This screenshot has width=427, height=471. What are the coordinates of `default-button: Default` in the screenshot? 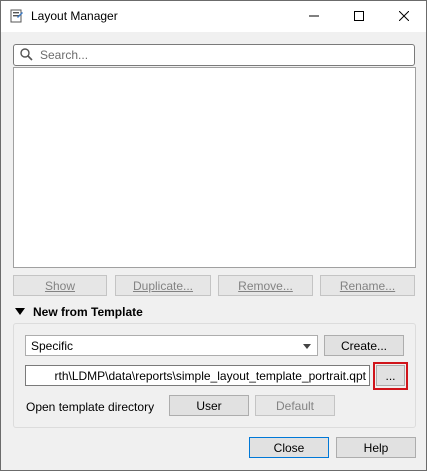 It's located at (295, 405).